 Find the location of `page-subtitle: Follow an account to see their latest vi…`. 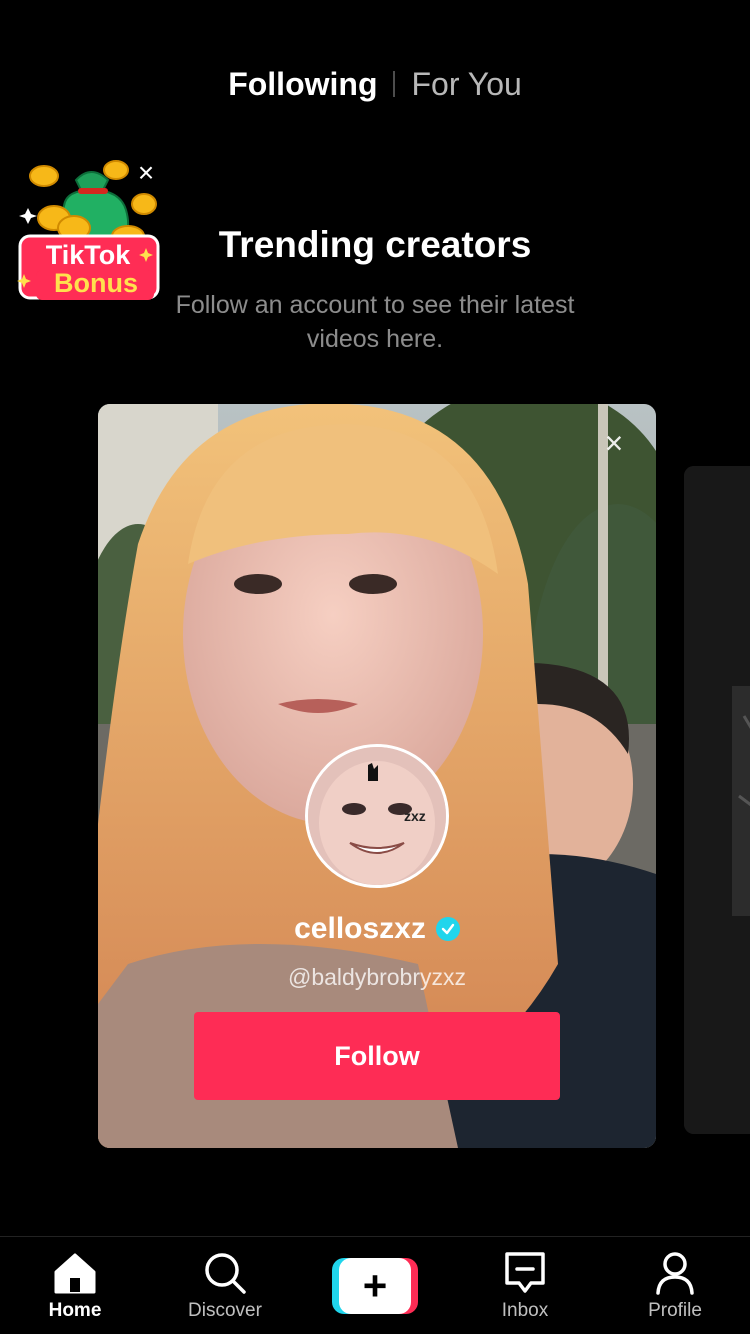

page-subtitle: Follow an account to see their latest vi… is located at coordinates (375, 322).